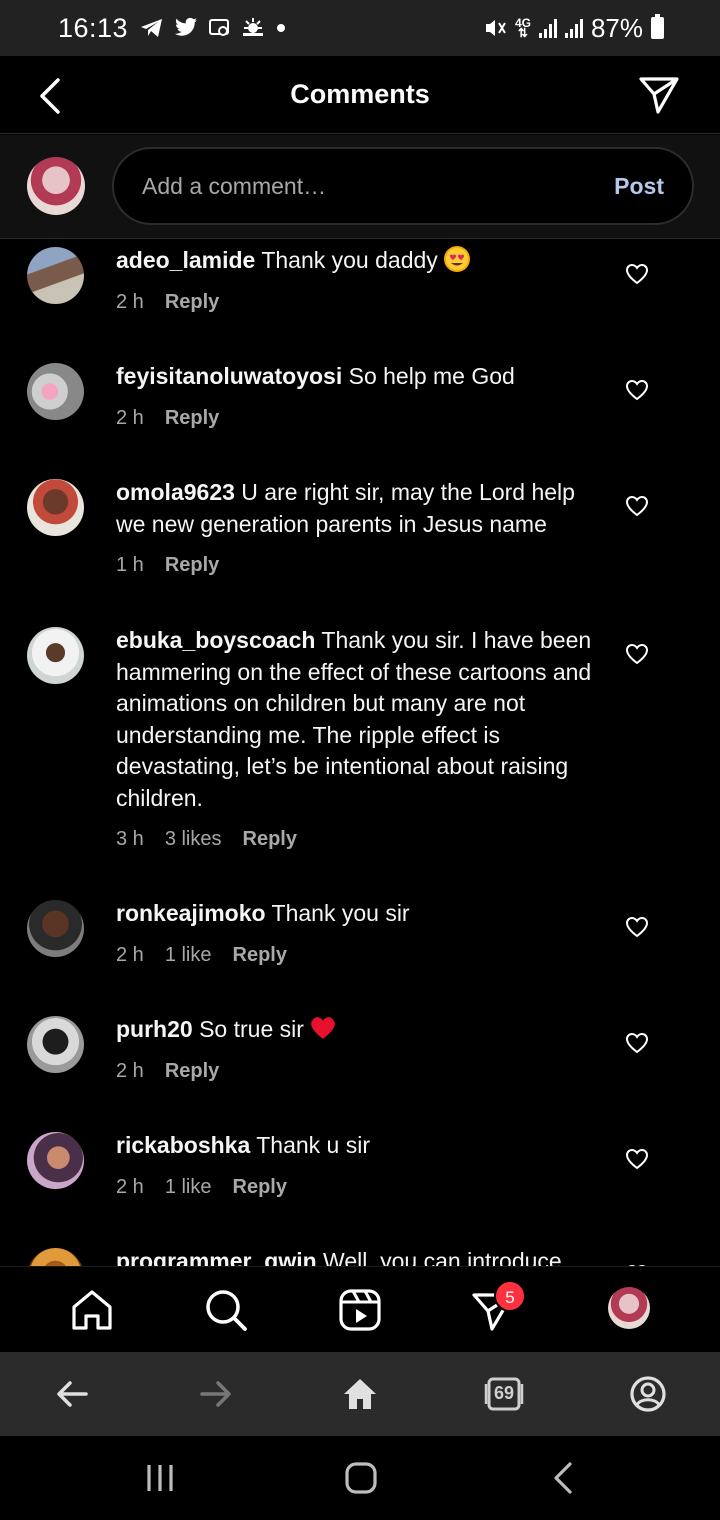 The width and height of the screenshot is (720, 1520). What do you see at coordinates (457, 259) in the screenshot?
I see `heart-eyes-emoji` at bounding box center [457, 259].